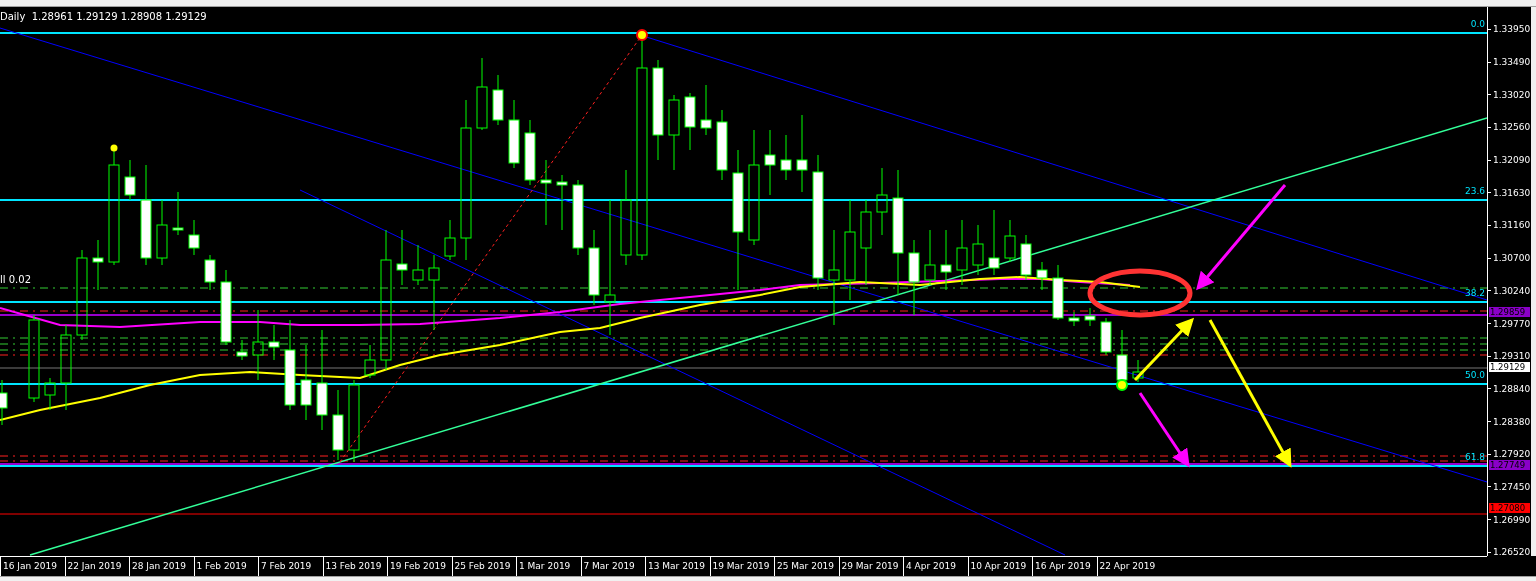 The width and height of the screenshot is (1536, 581). What do you see at coordinates (1512, 356) in the screenshot?
I see `price-axis-label: 1.29310` at bounding box center [1512, 356].